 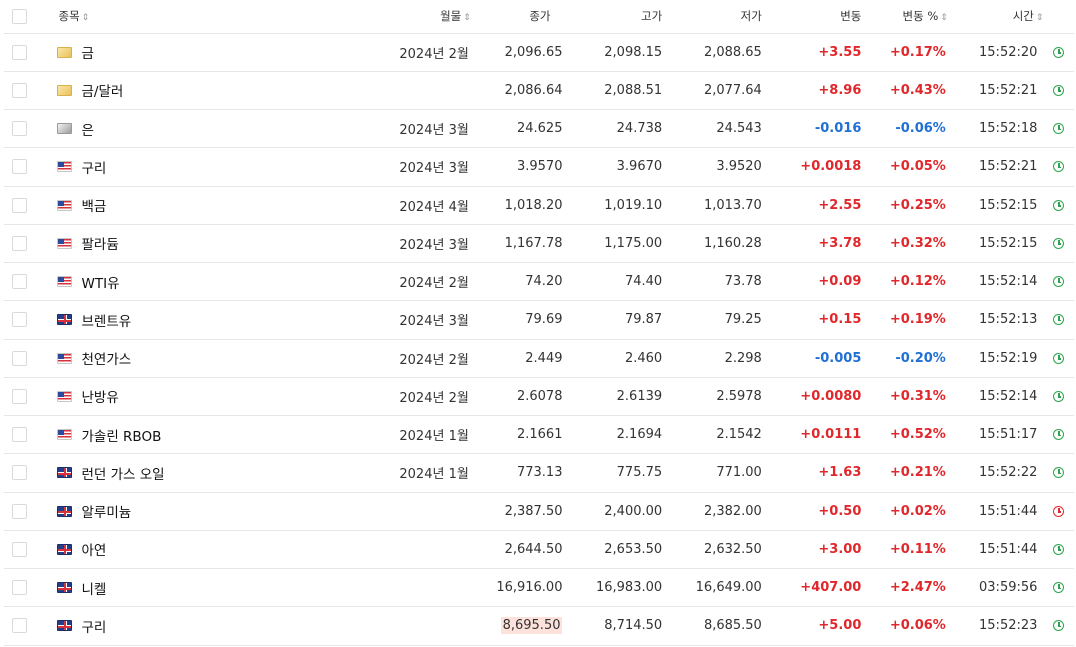 I want to click on instrument-cell: 가솔린 RBOB, so click(x=189, y=435).